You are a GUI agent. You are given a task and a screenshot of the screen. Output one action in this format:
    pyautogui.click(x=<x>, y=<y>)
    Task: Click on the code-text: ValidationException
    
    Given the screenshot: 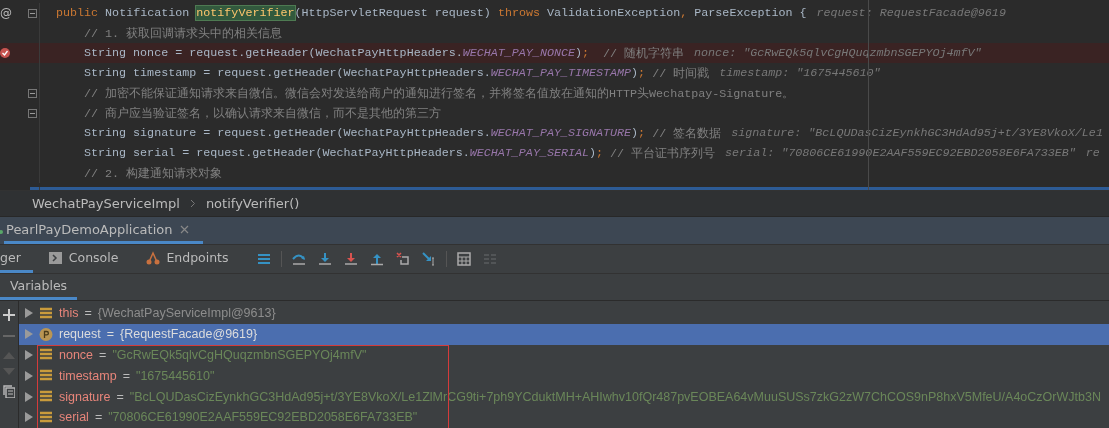 What is the action you would take?
    pyautogui.click(x=614, y=13)
    